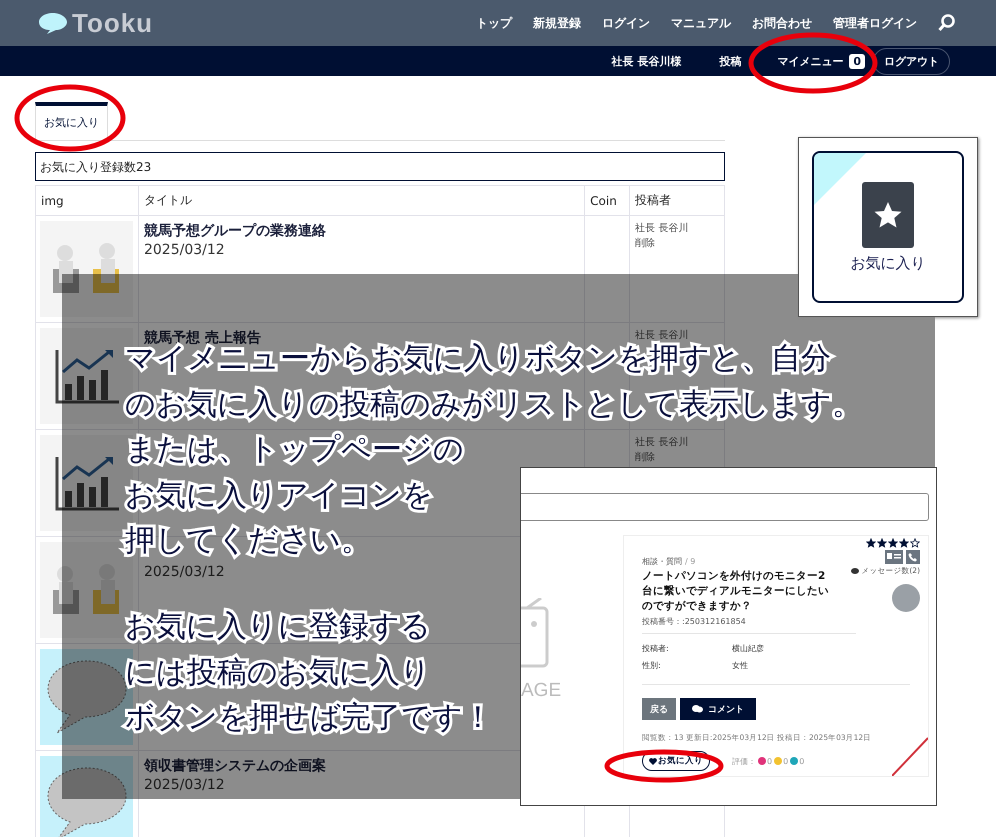  I want to click on column-header: img, so click(87, 201).